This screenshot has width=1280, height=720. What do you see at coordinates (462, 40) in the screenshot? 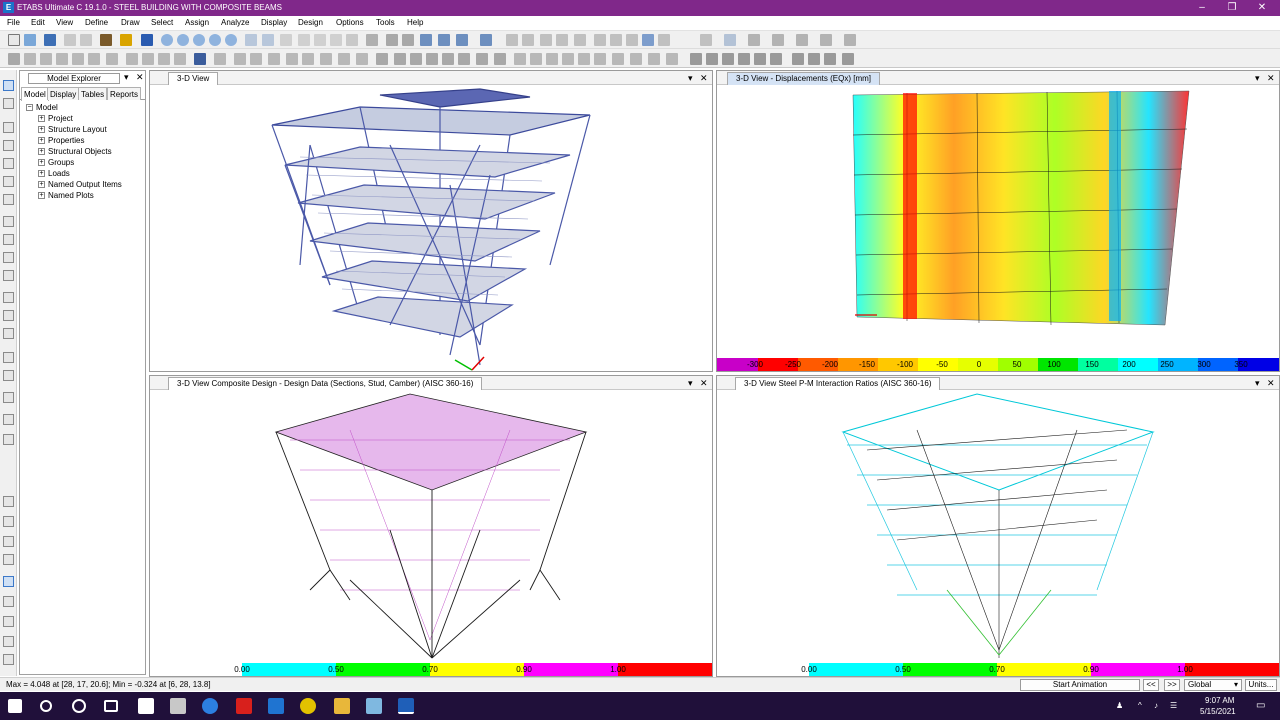
I see `object-shrink-icon` at bounding box center [462, 40].